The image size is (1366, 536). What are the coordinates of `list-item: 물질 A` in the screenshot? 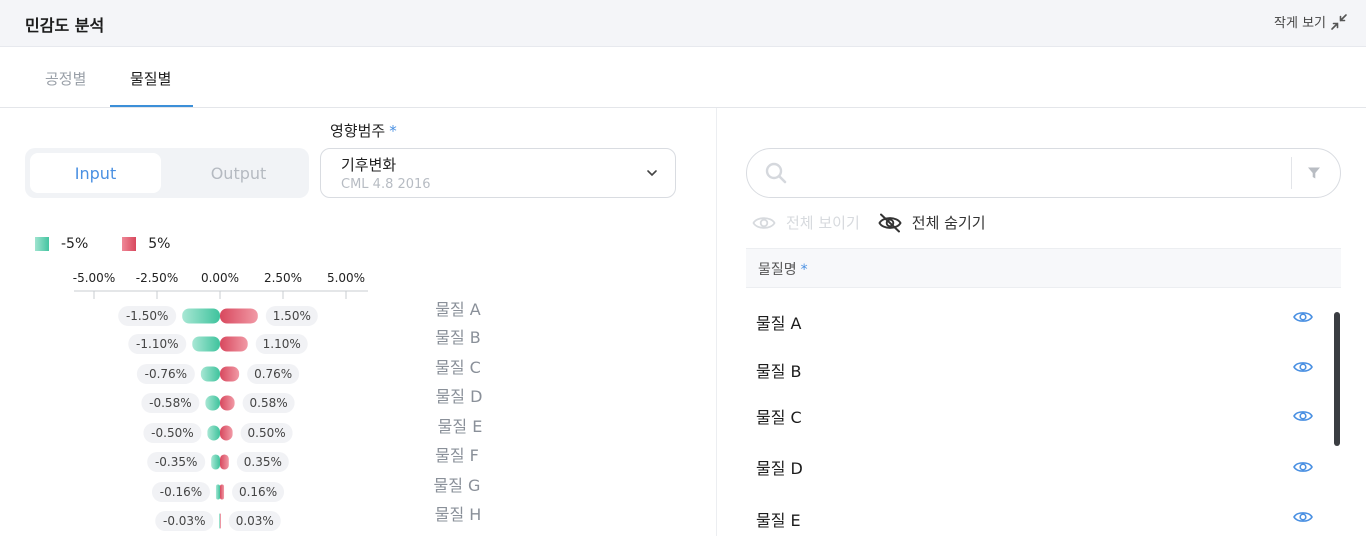 It's located at (778, 322).